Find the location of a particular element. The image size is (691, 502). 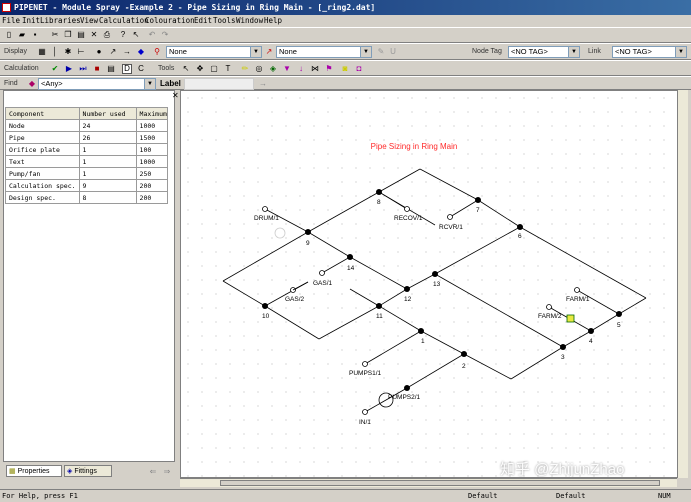

cross-icon: ✱ is located at coordinates (68, 52).